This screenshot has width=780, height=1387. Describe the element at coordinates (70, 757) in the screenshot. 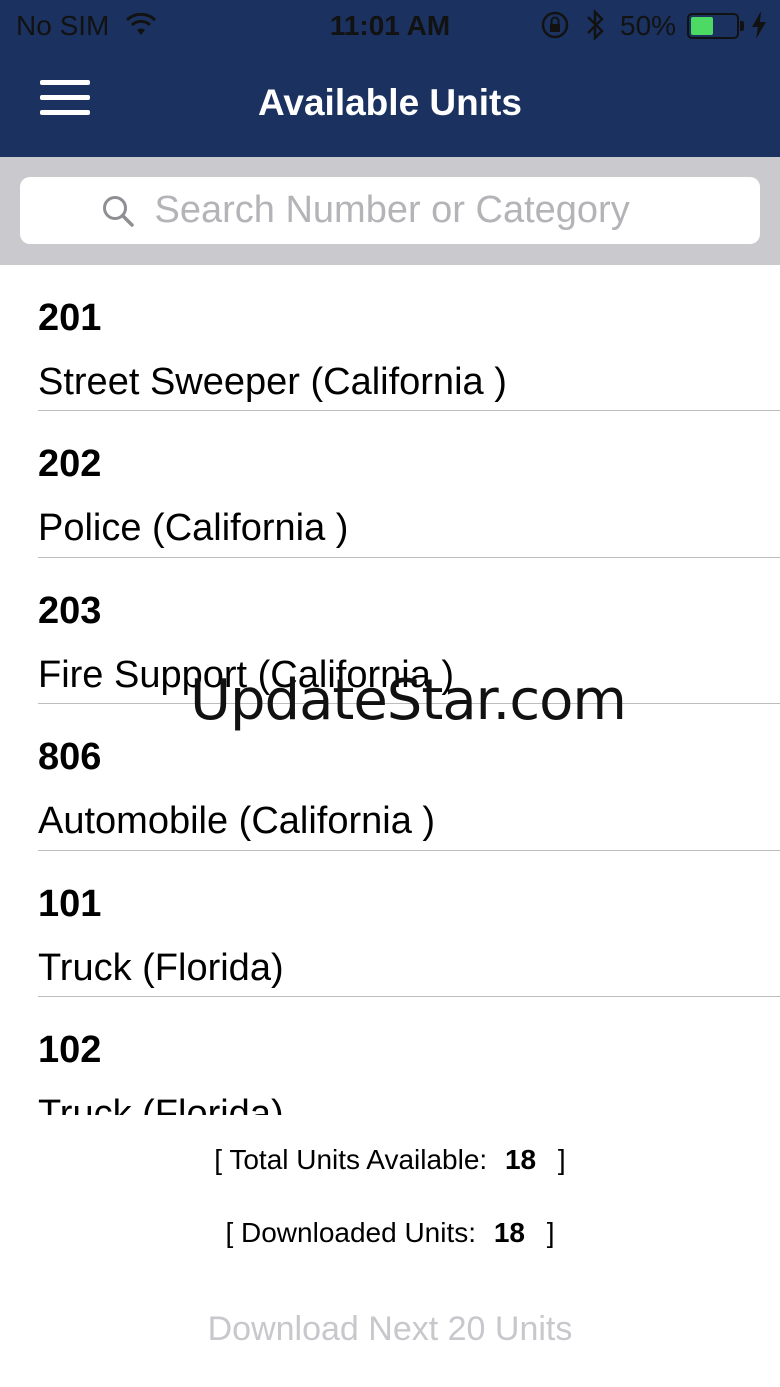

I see `unit-number: 806` at that location.